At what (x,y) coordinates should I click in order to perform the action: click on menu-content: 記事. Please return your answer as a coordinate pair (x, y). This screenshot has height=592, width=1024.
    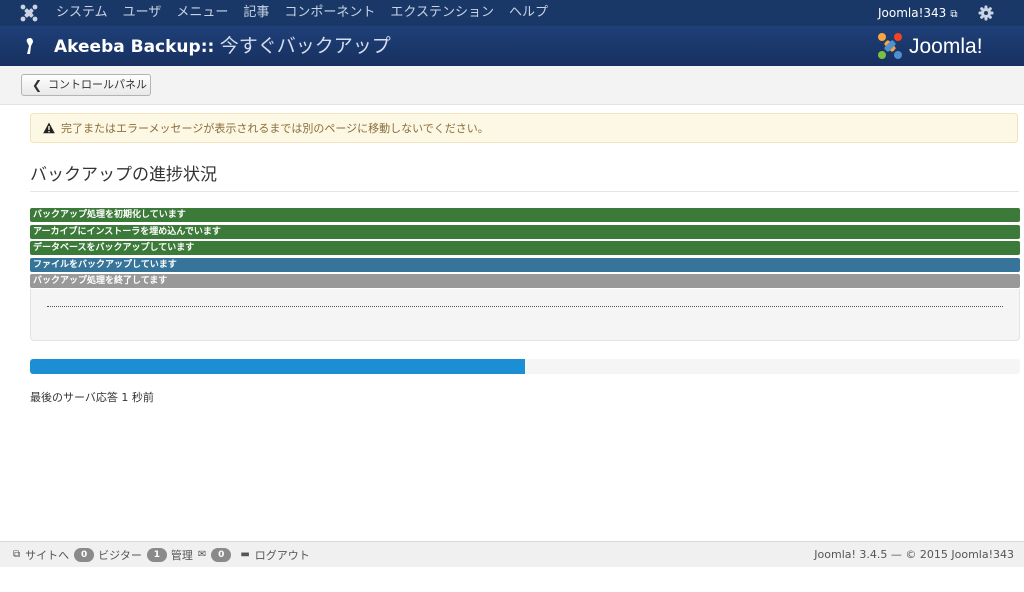
    Looking at the image, I should click on (256, 13).